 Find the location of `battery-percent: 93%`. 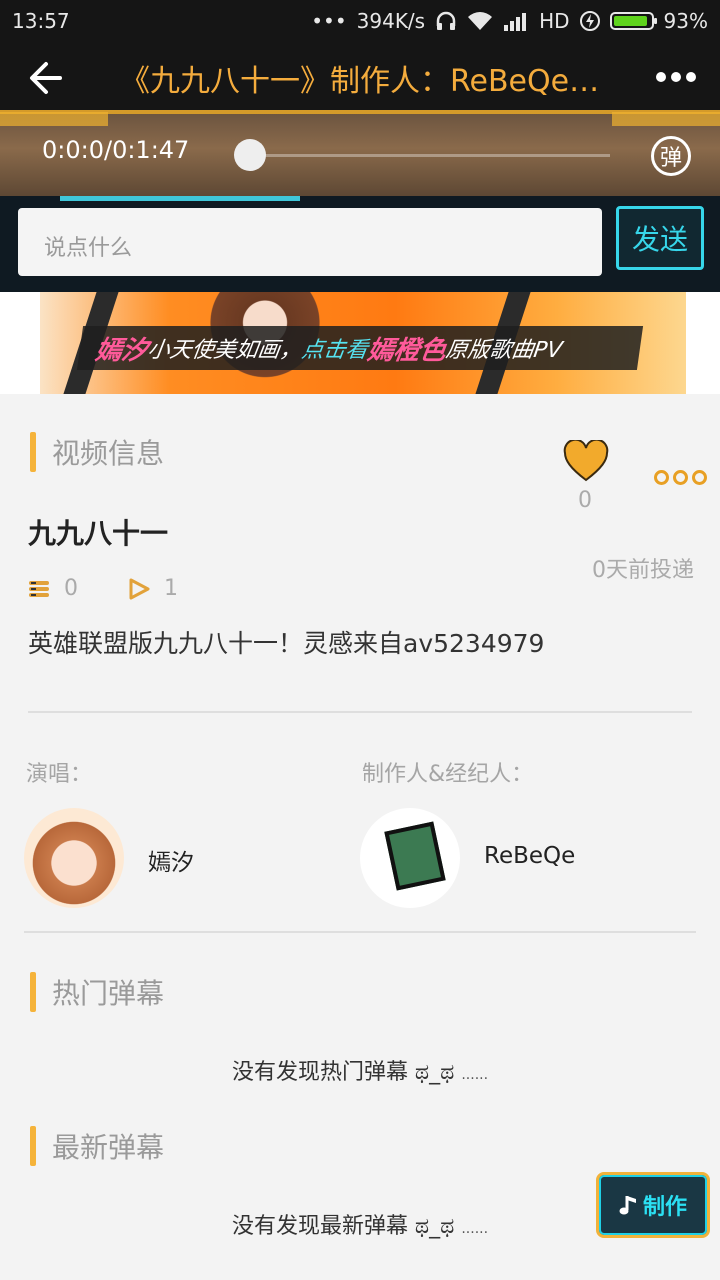

battery-percent: 93% is located at coordinates (685, 21).